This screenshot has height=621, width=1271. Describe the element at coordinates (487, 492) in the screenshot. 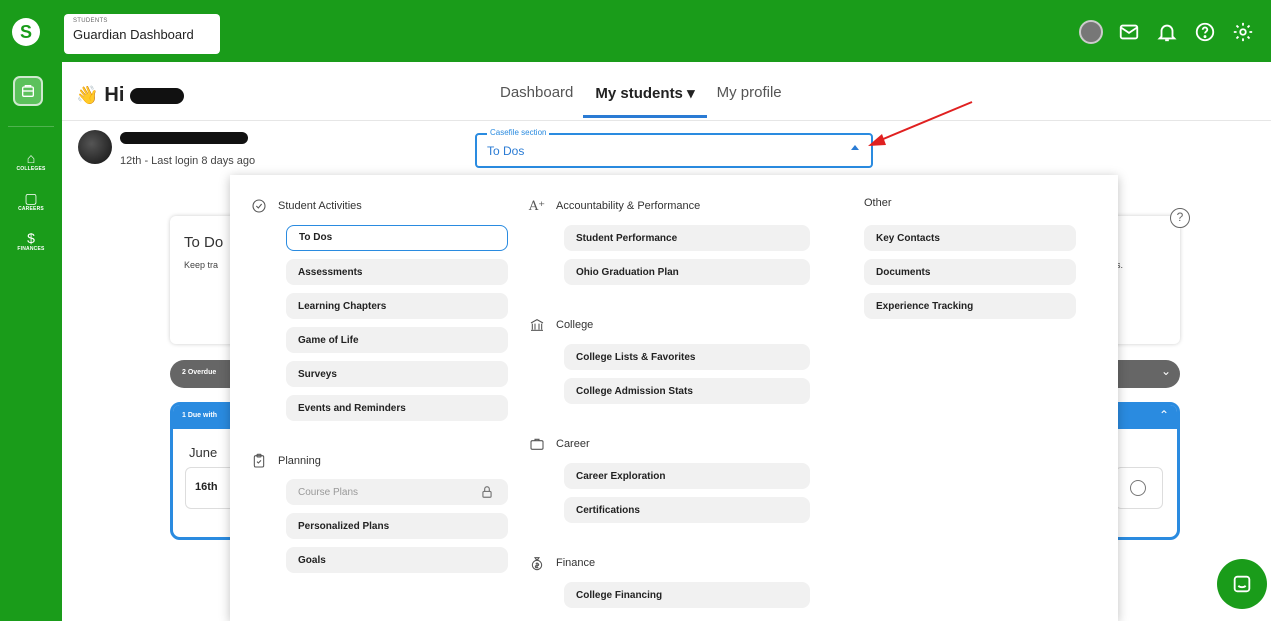

I see `lock-icon` at that location.